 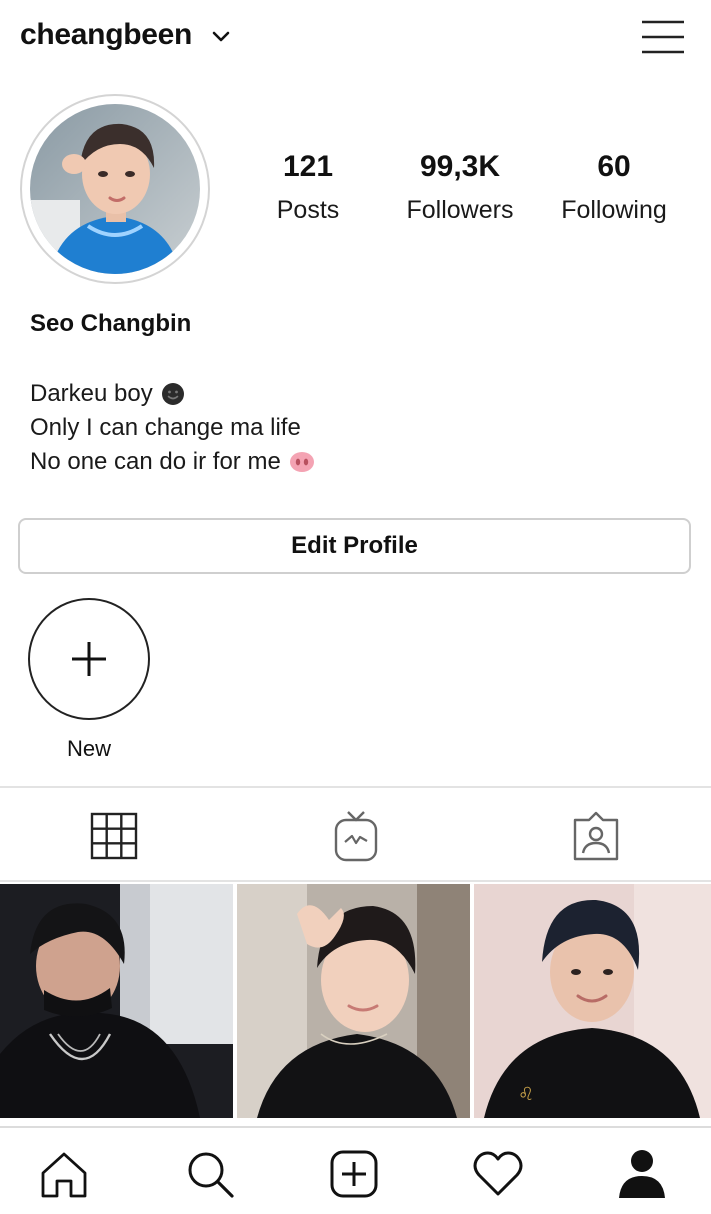 I want to click on bio-line: No one can do ir for me, so click(x=172, y=462).